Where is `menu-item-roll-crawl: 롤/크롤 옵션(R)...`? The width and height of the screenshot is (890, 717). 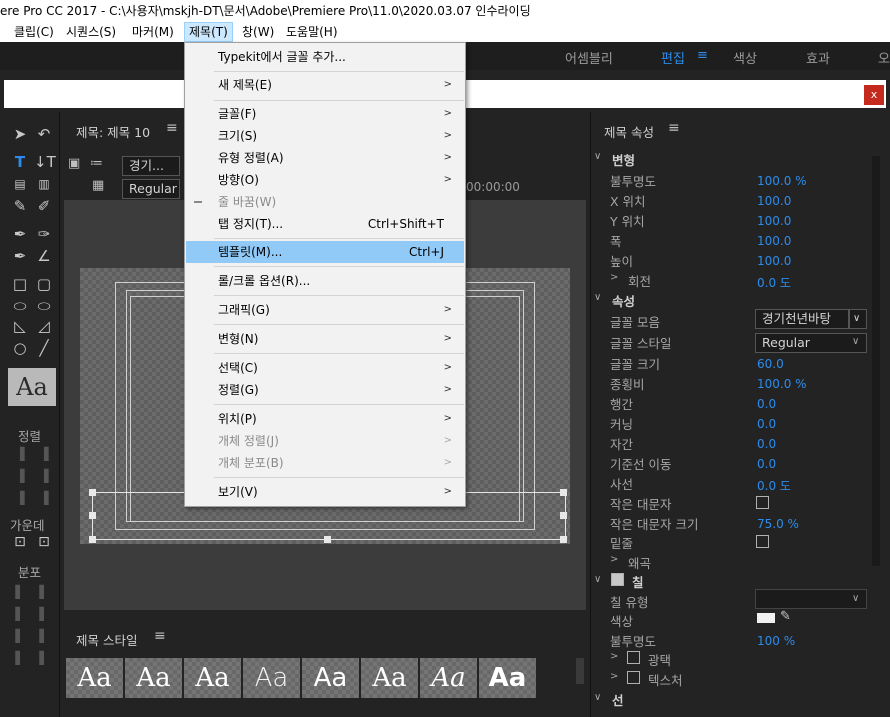 menu-item-roll-crawl: 롤/크롤 옵션(R)... is located at coordinates (325, 281).